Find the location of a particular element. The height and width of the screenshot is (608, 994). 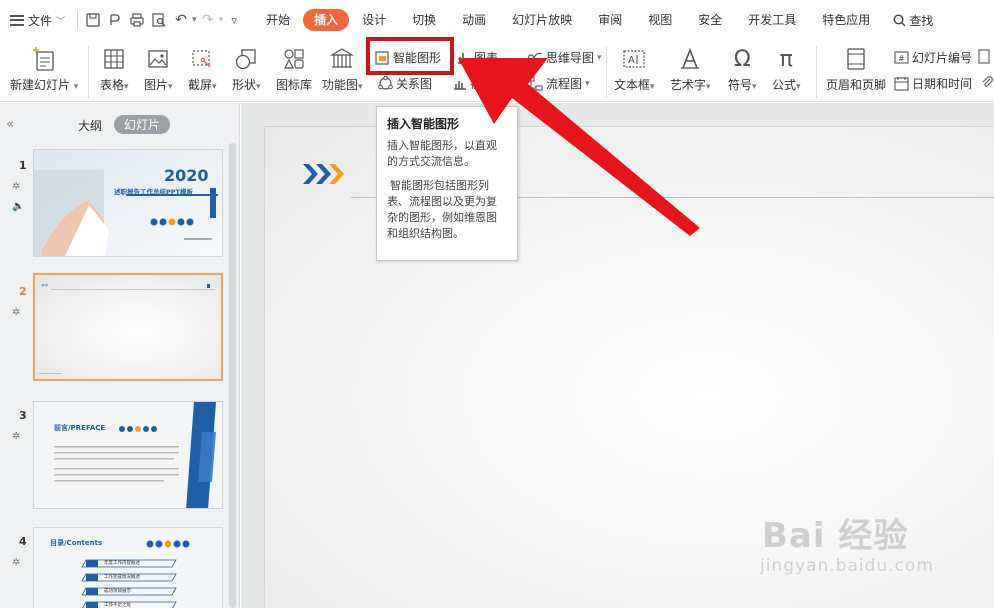

slide-thumbnail-1: 2020 述职报告工作总结PPT模板 is located at coordinates (128, 203).